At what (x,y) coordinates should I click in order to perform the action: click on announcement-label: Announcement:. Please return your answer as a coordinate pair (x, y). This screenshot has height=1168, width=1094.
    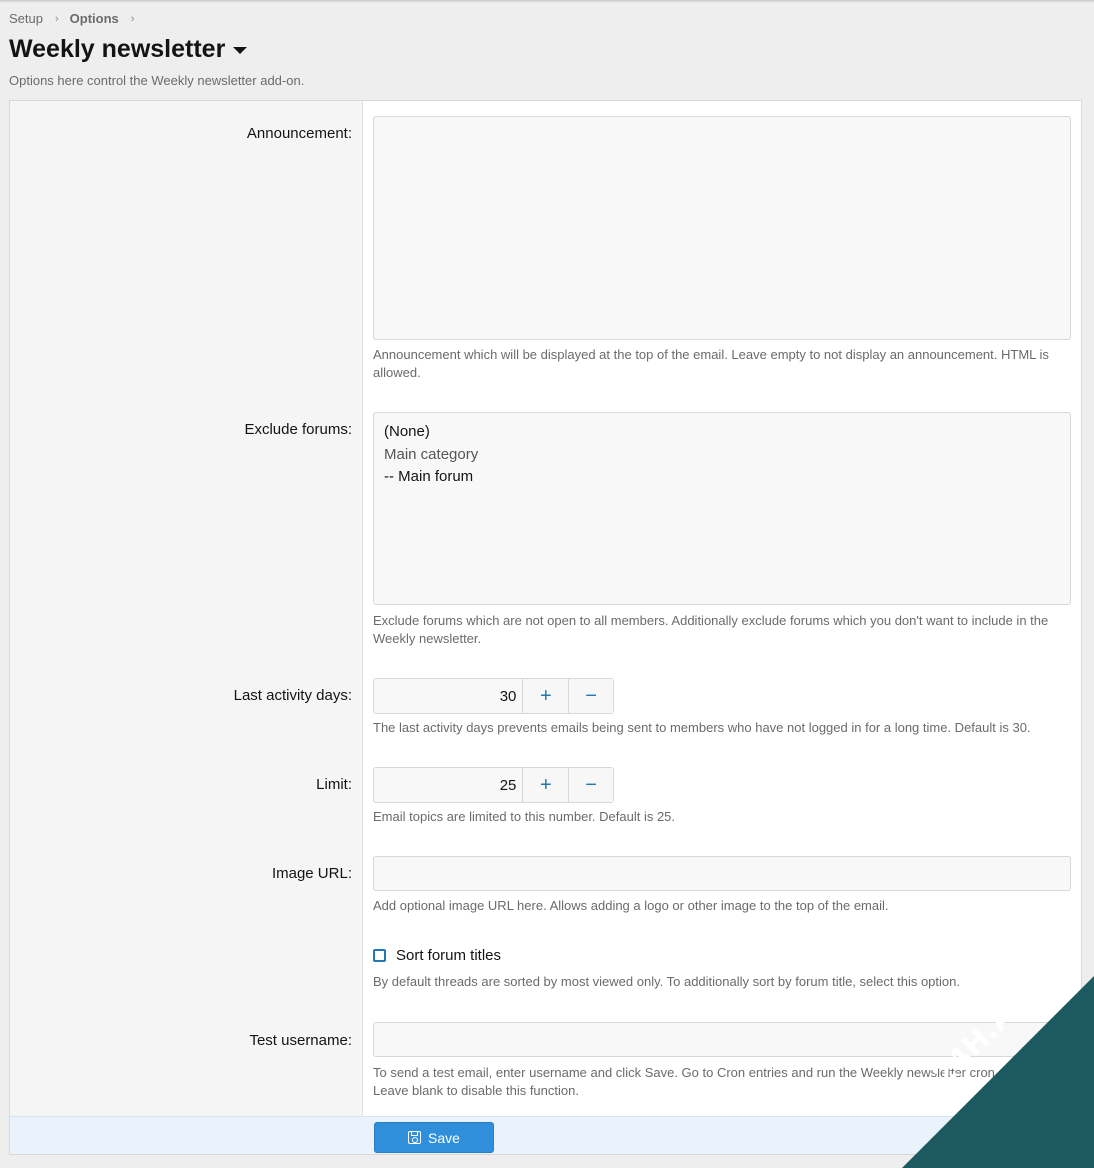
    Looking at the image, I should click on (299, 133).